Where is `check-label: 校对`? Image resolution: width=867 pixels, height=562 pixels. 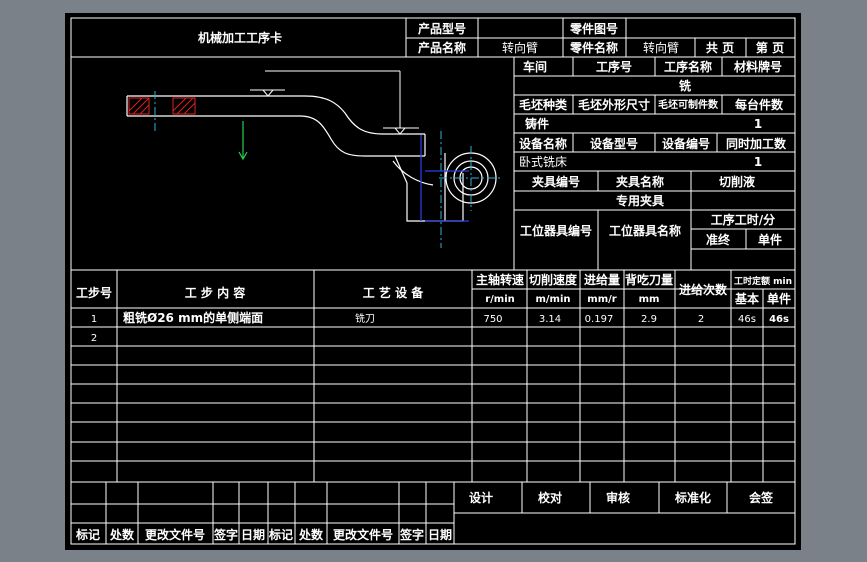 check-label: 校对 is located at coordinates (550, 497).